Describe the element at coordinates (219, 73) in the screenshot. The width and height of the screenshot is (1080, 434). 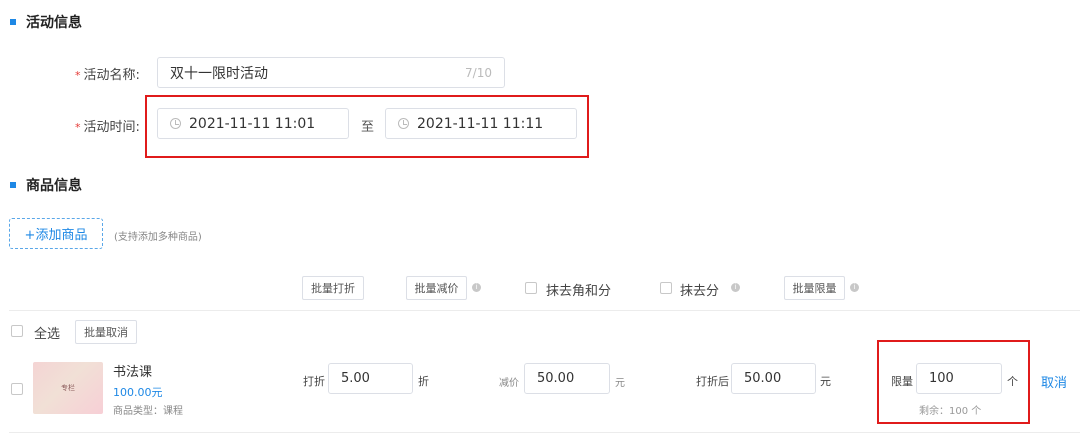
I see `activity-name-value: 双十一限时活动` at that location.